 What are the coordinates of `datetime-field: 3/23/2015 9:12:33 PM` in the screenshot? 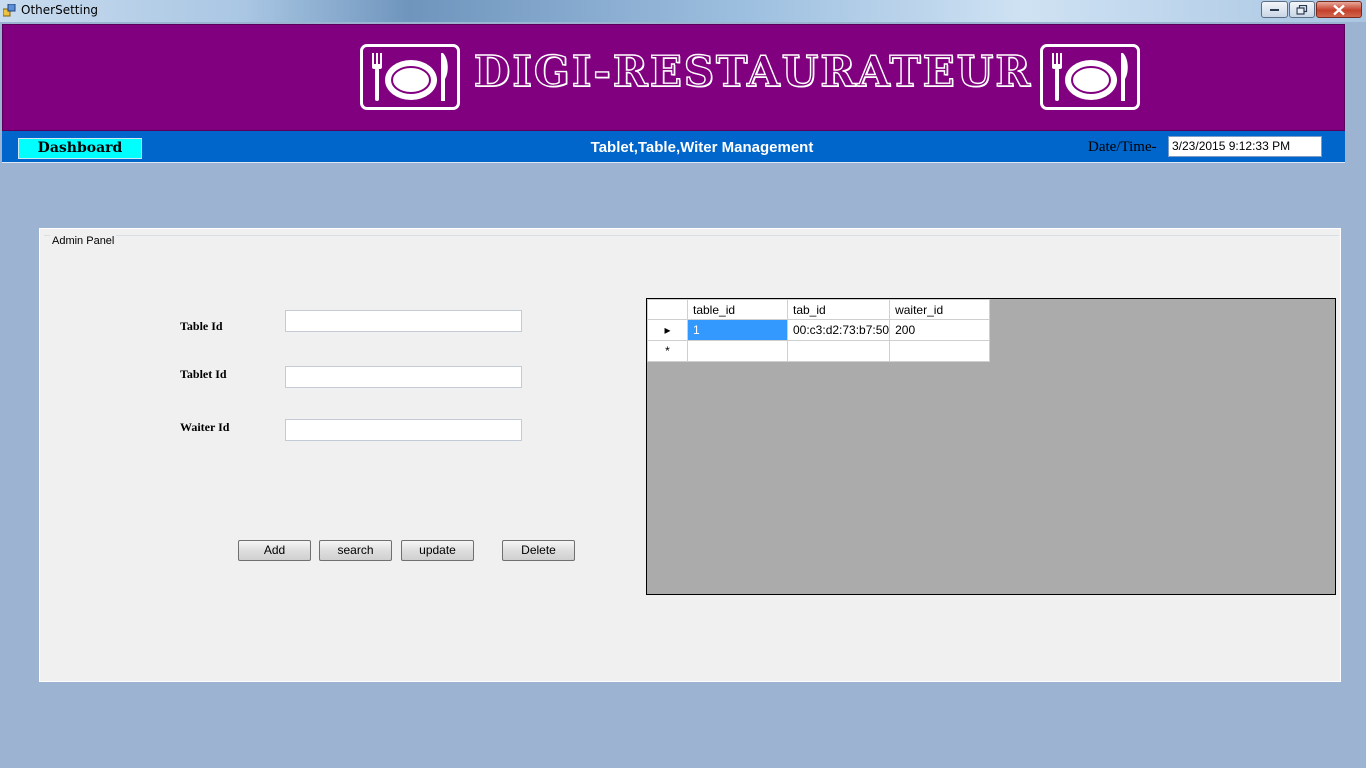 It's located at (1245, 146).